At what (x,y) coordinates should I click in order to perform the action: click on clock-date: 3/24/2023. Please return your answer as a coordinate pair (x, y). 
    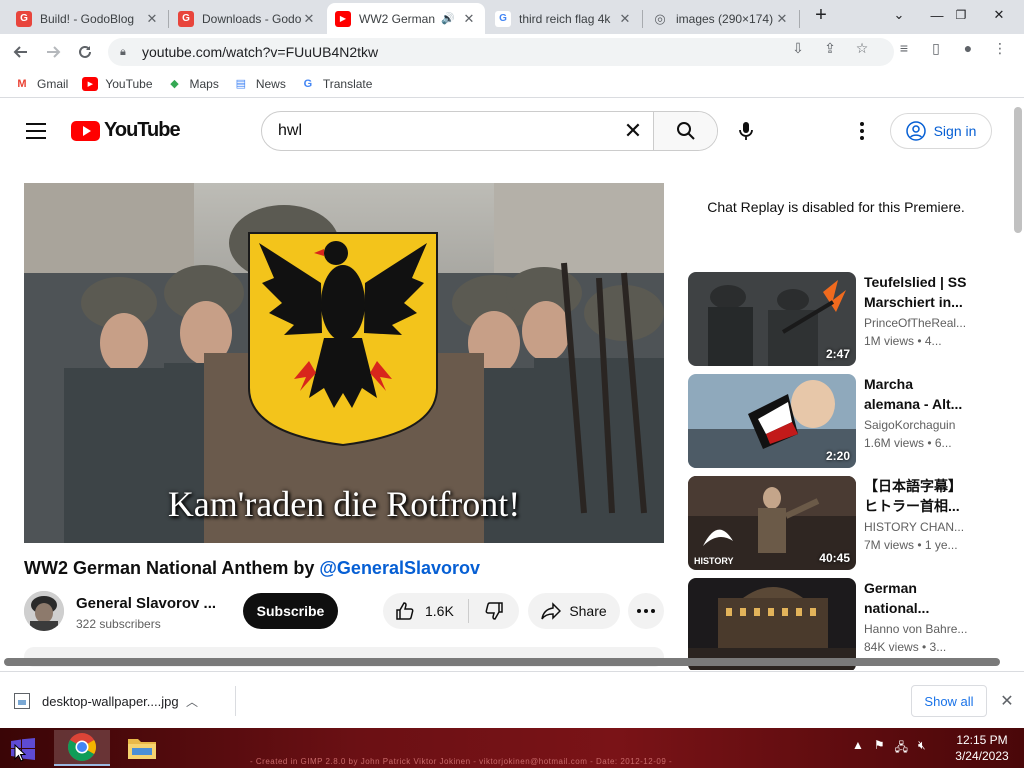
    Looking at the image, I should click on (982, 756).